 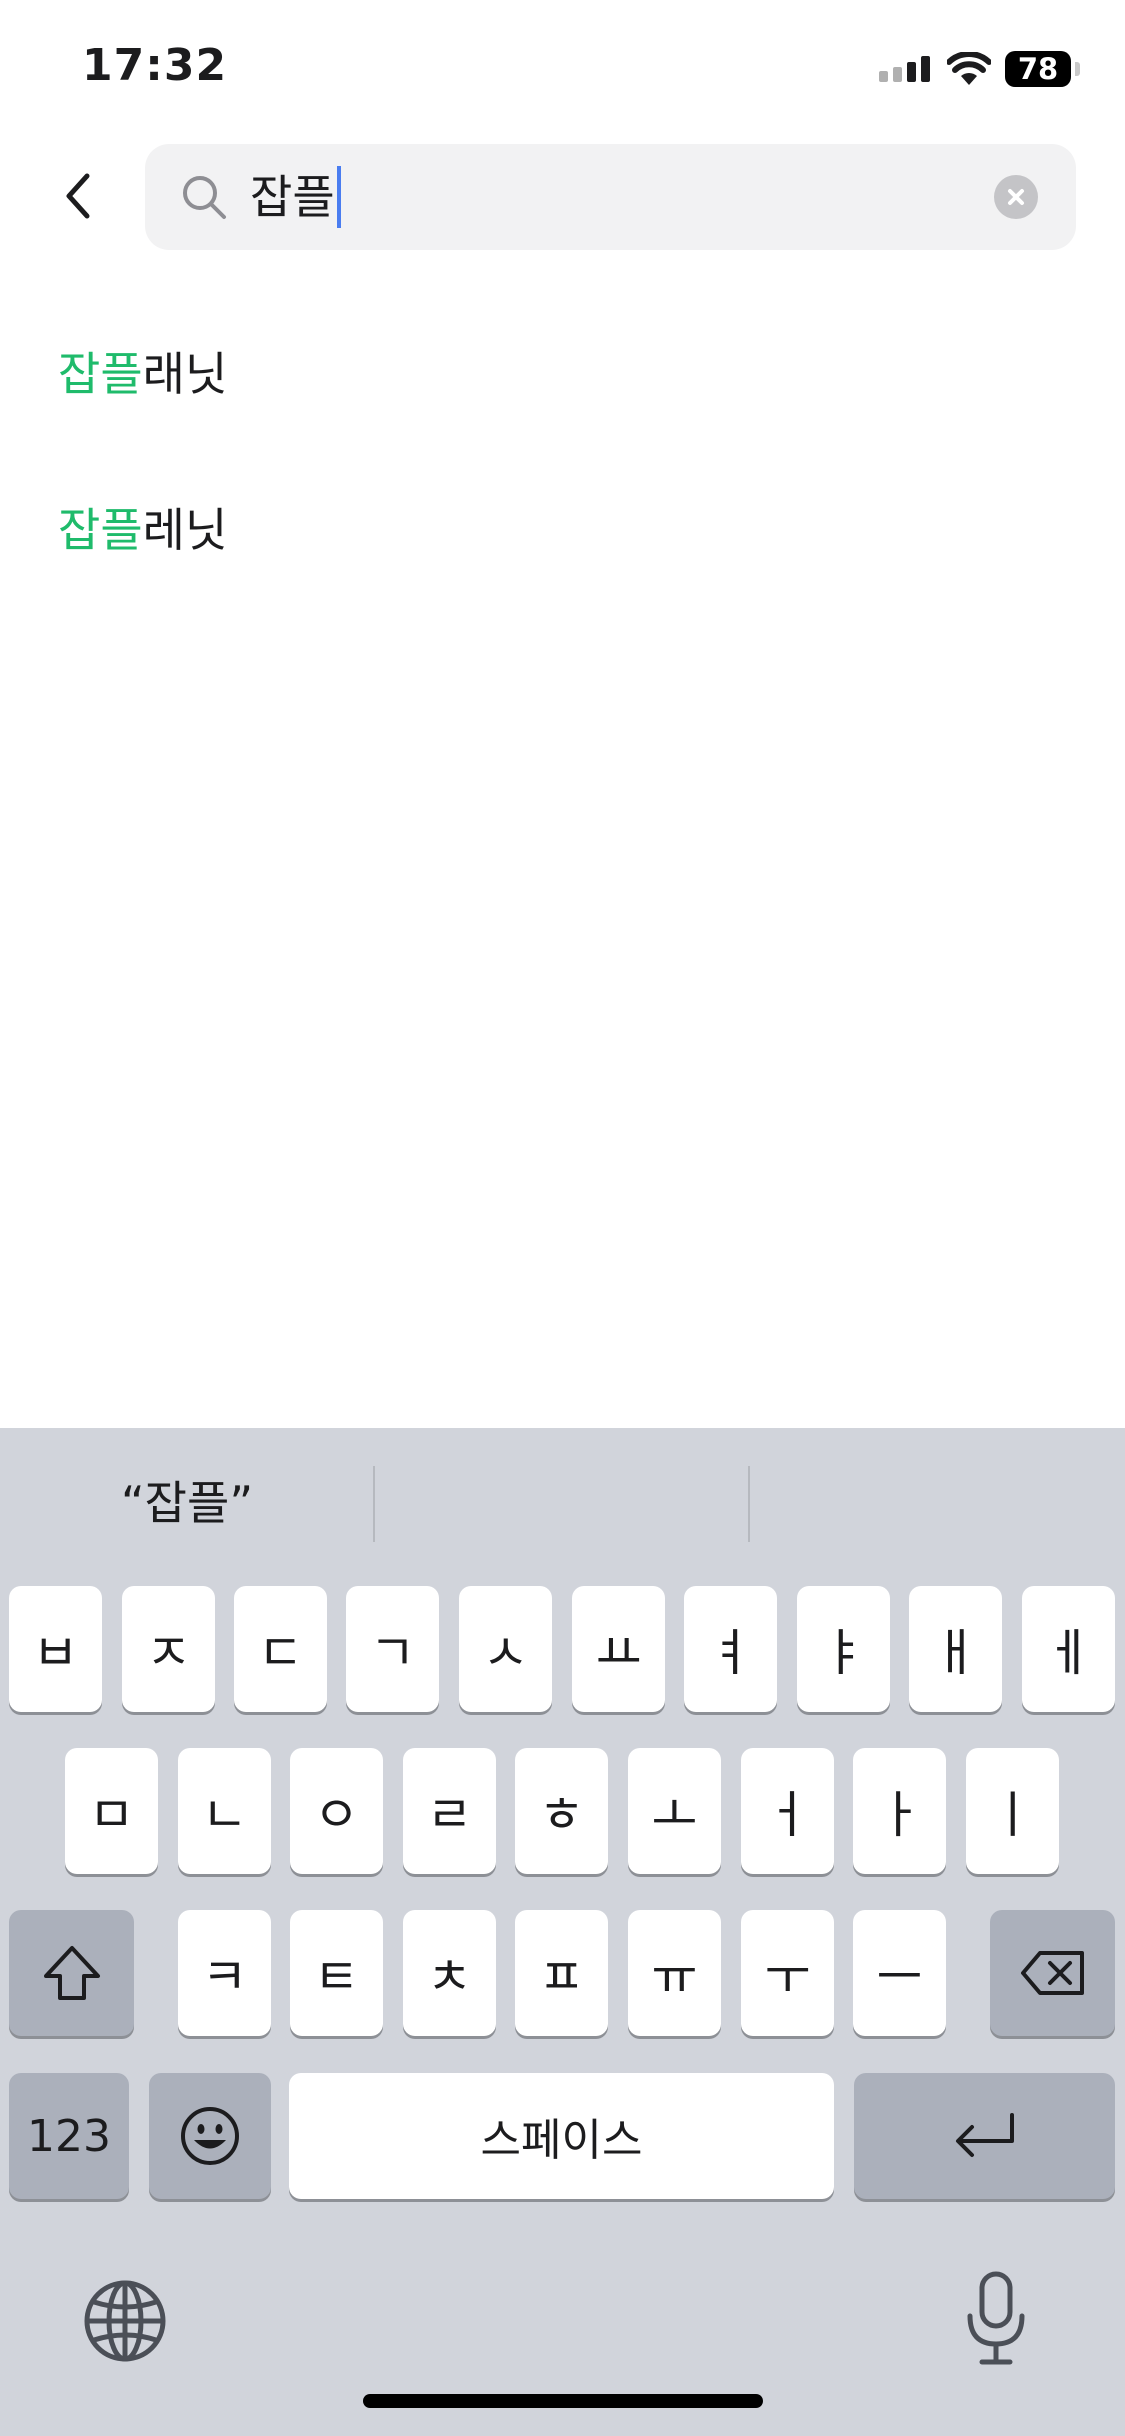 What do you see at coordinates (730, 1649) in the screenshot?
I see `key: ㅕ` at bounding box center [730, 1649].